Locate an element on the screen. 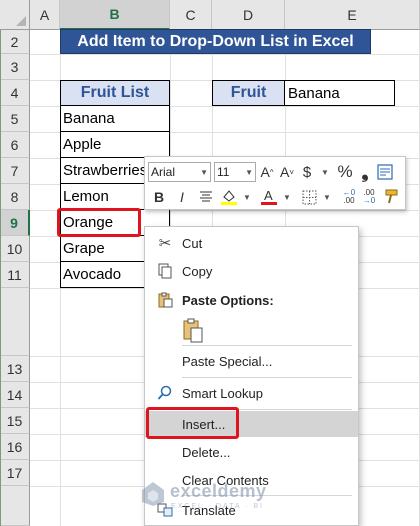 The width and height of the screenshot is (420, 526). wrap-text-icon is located at coordinates (385, 172).